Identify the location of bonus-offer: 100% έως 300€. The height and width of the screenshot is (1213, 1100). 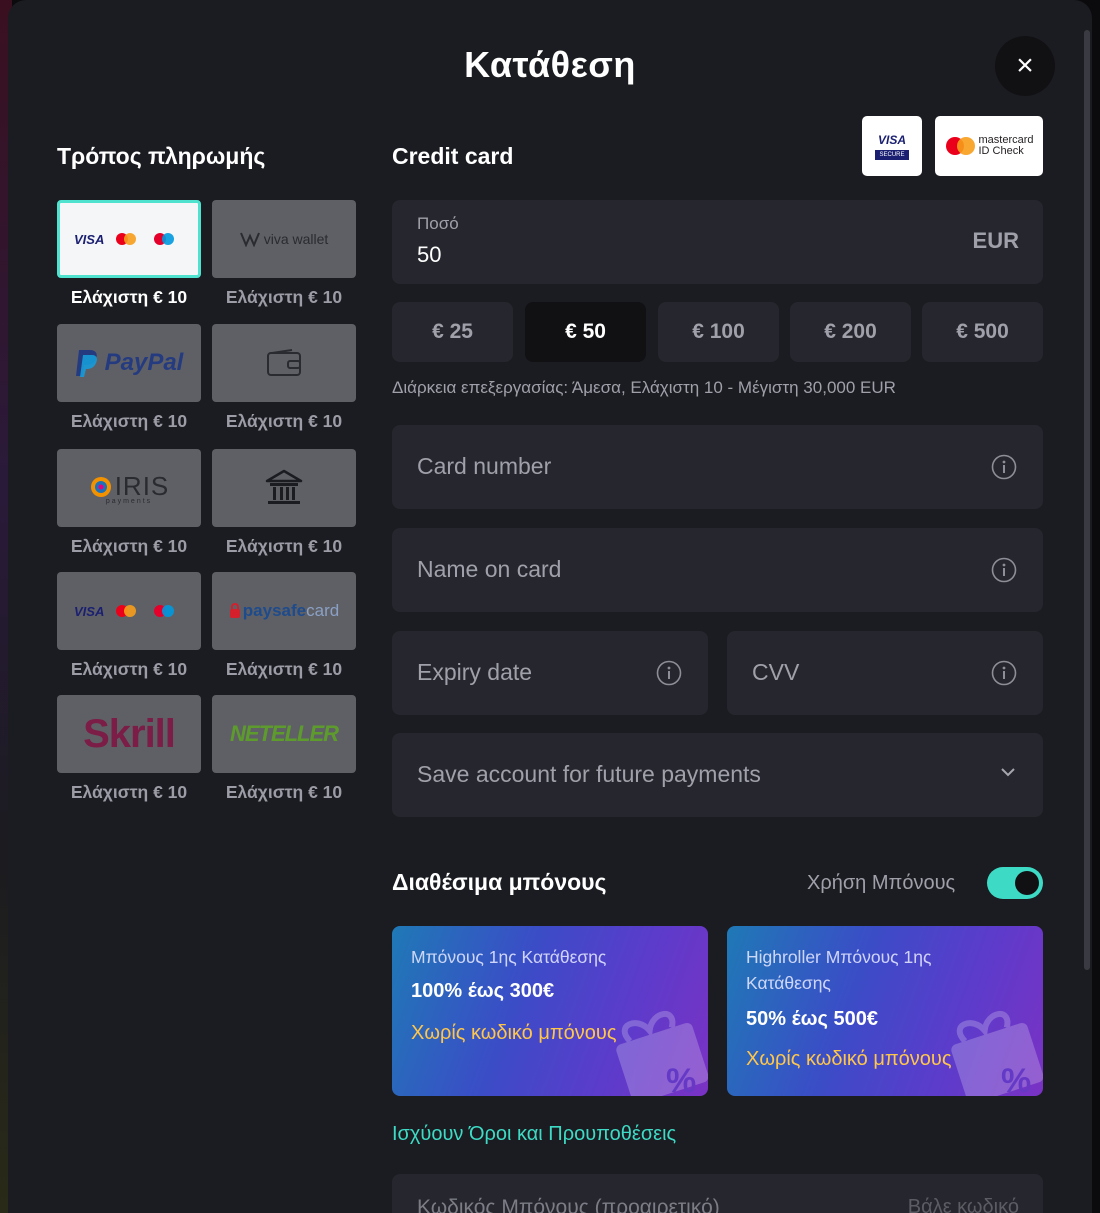
(483, 991).